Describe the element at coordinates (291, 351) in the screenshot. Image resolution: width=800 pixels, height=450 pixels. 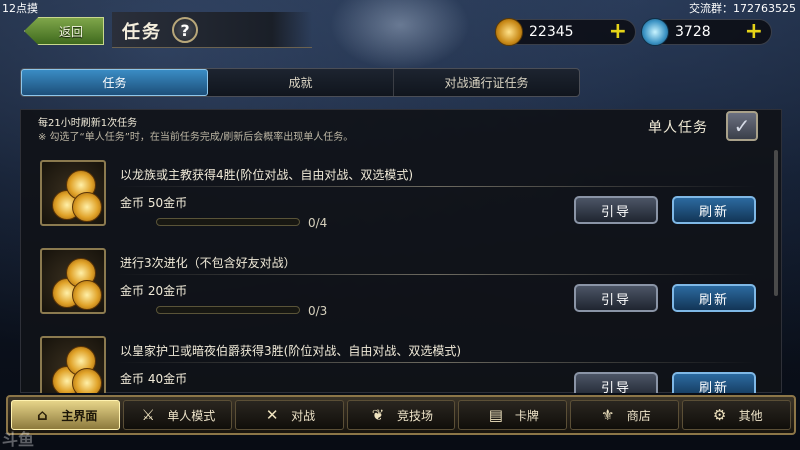
I see `quest-title: 以皇家护卫或暗夜伯爵获得3胜(阶位对战、自由对战、双选模式)` at that location.